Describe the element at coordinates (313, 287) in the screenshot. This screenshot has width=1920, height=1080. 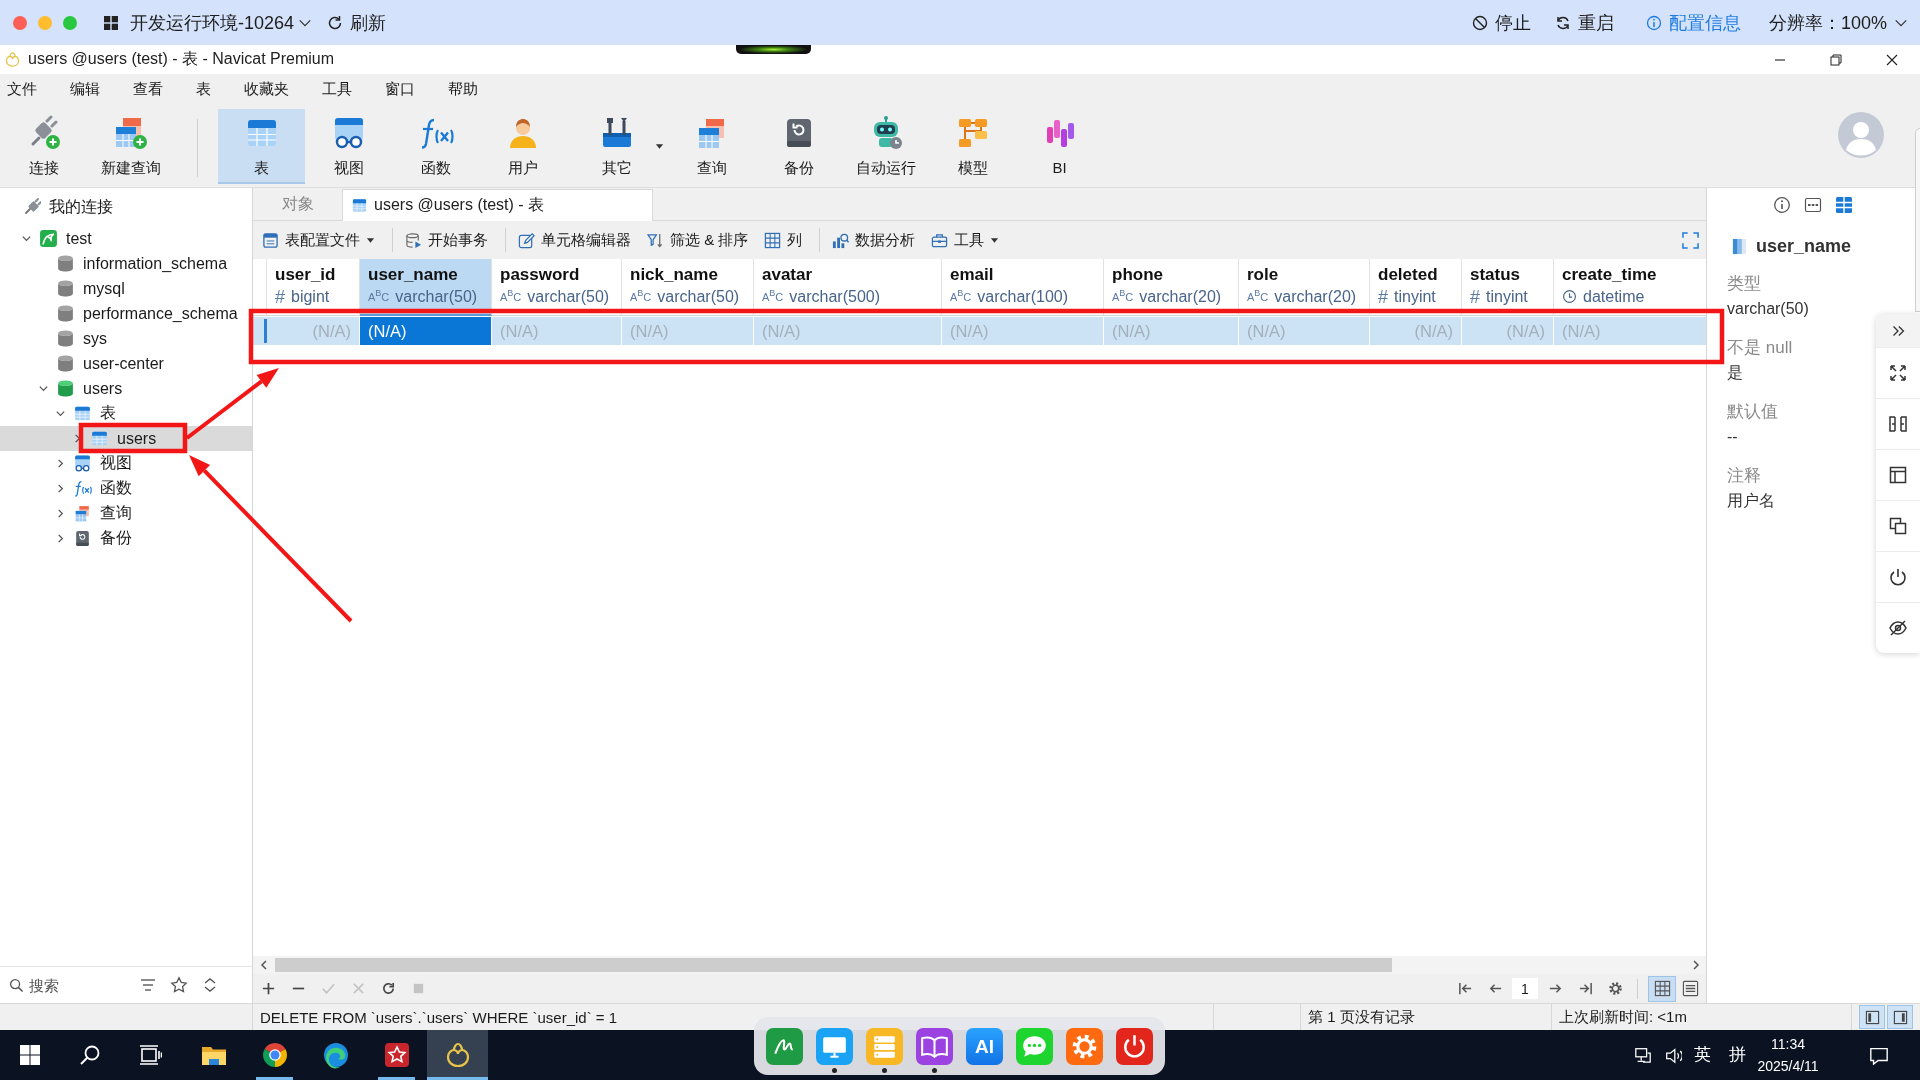
I see `column-header: user_id # bigint` at that location.